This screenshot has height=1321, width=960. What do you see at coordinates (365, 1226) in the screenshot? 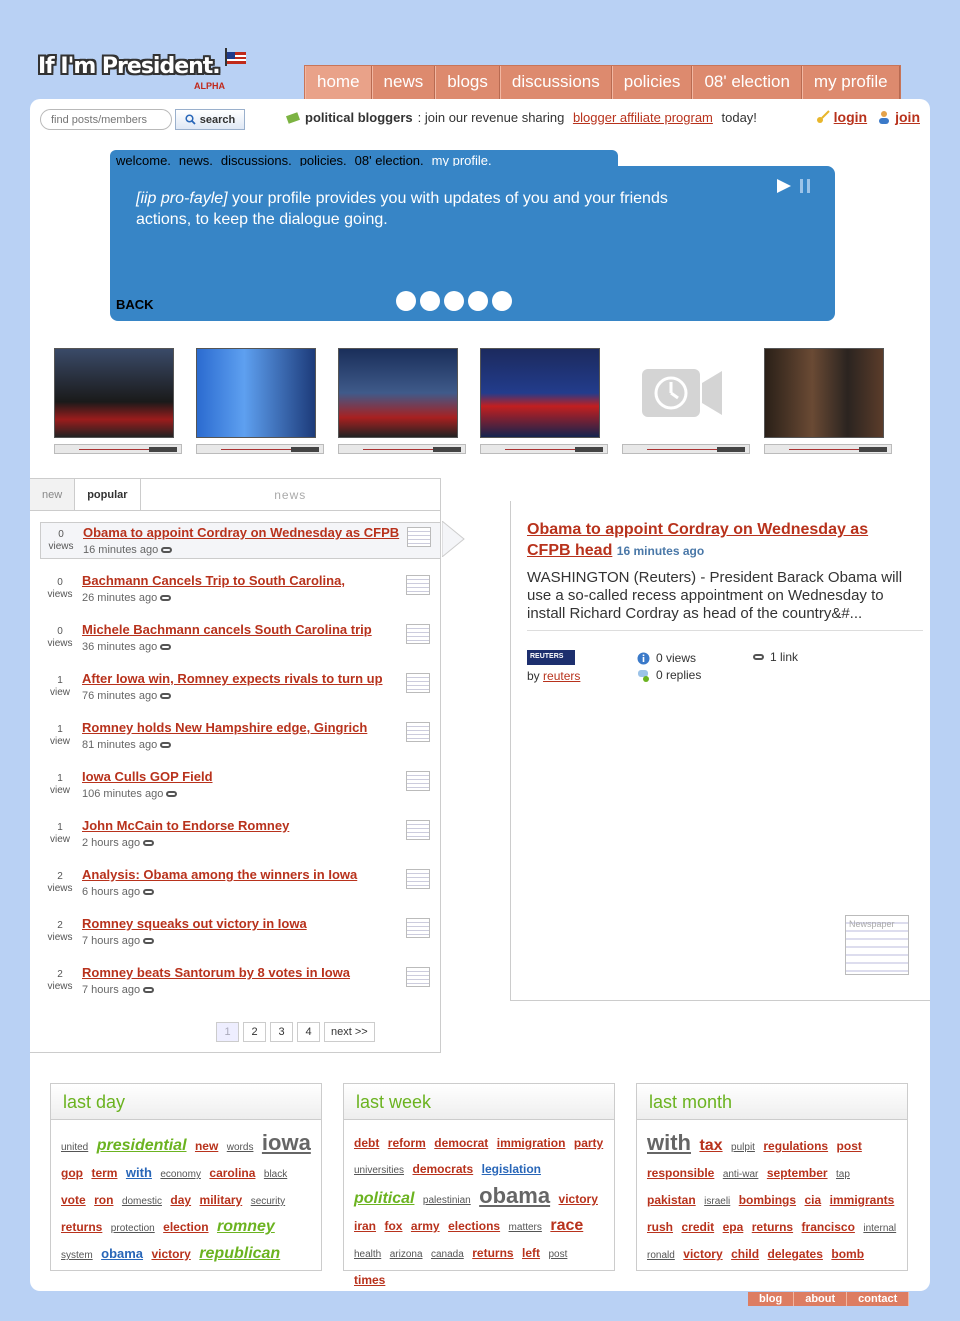
I see `tag-link: iran` at bounding box center [365, 1226].